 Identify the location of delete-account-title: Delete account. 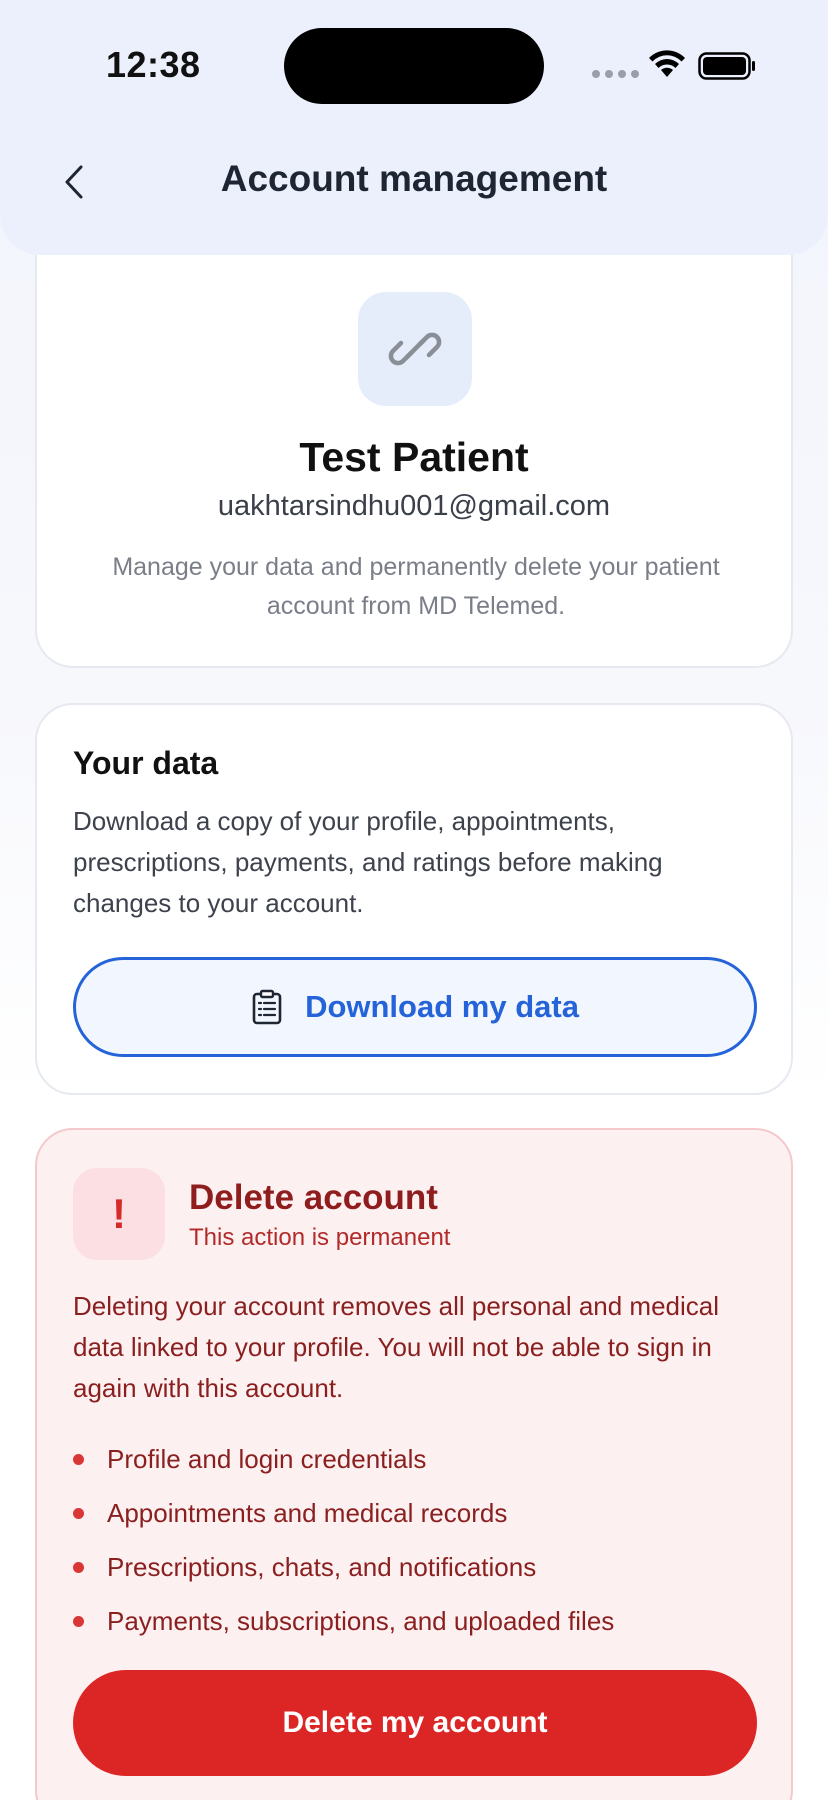
(313, 1197).